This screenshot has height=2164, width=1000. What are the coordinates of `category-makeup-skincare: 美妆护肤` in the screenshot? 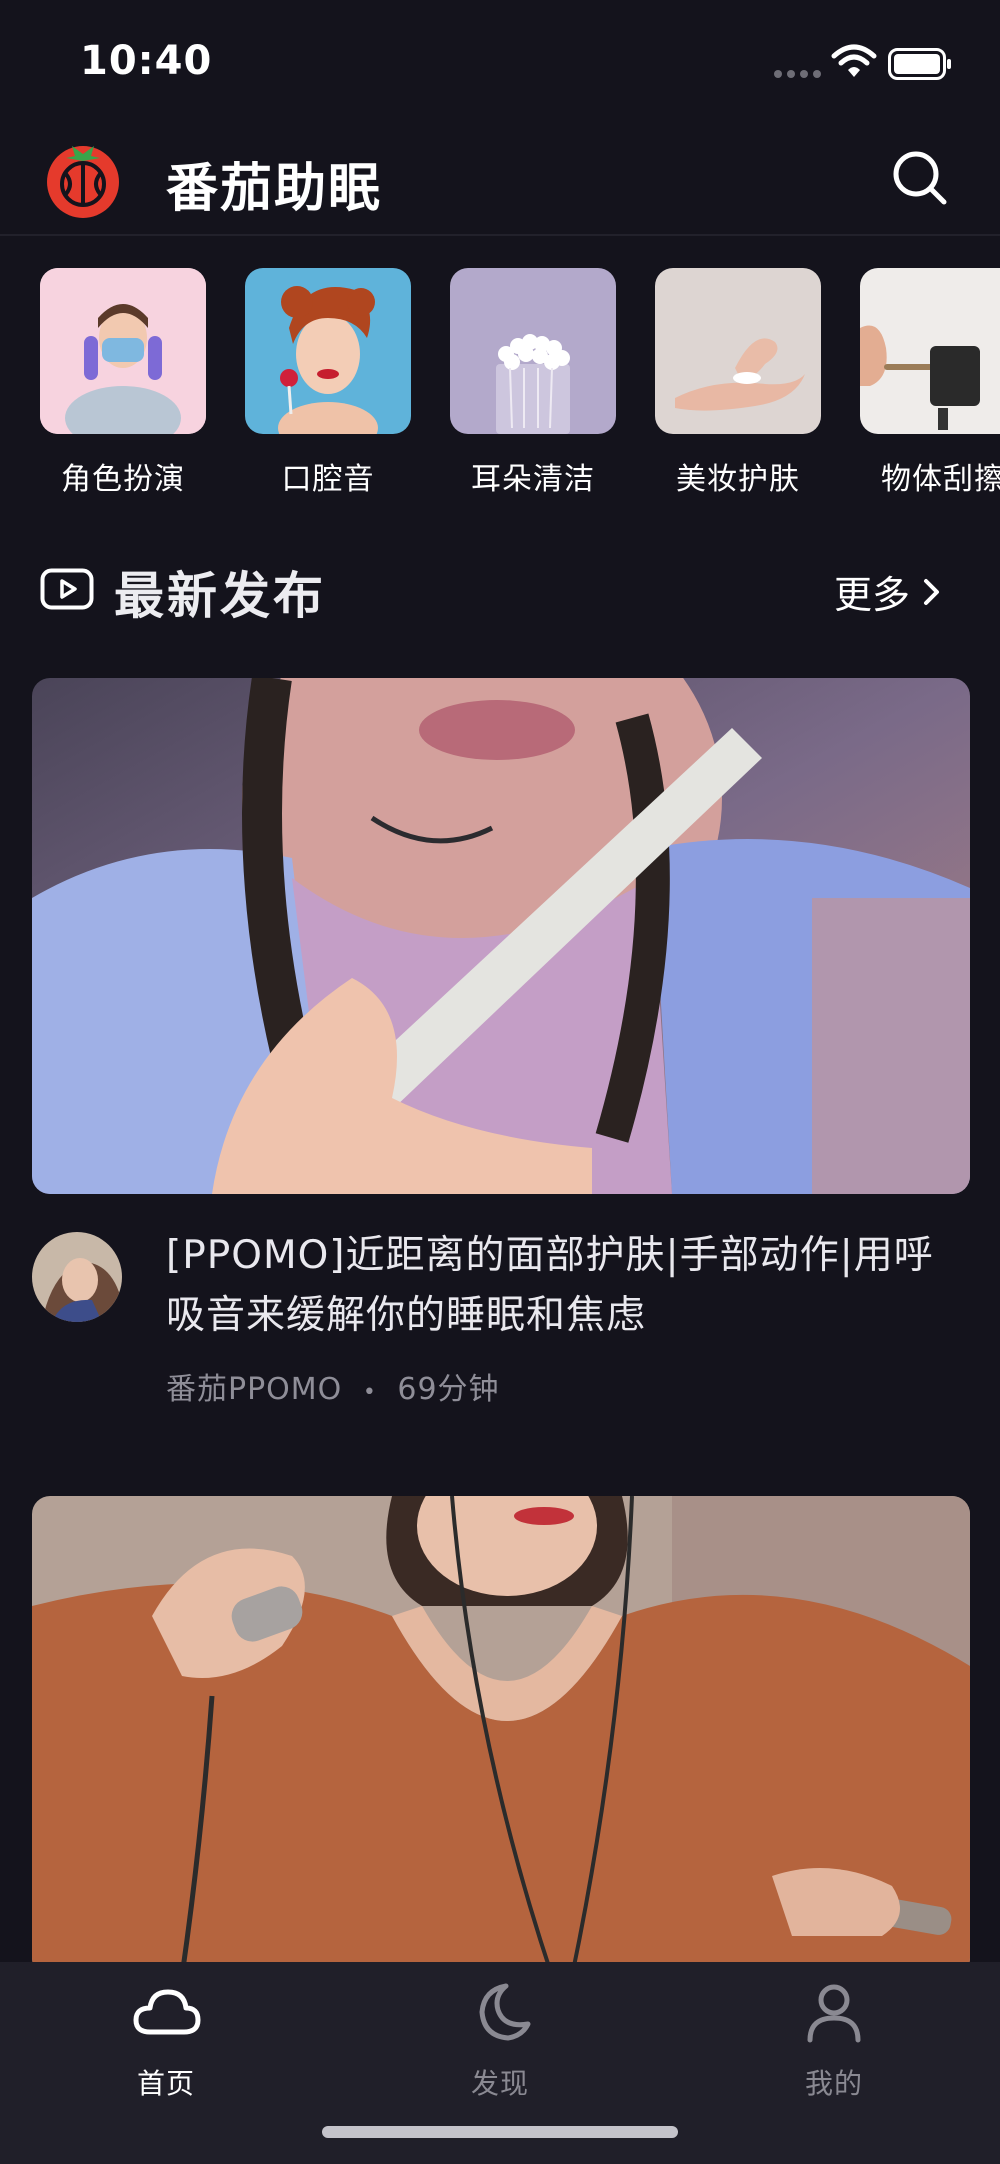 It's located at (738, 383).